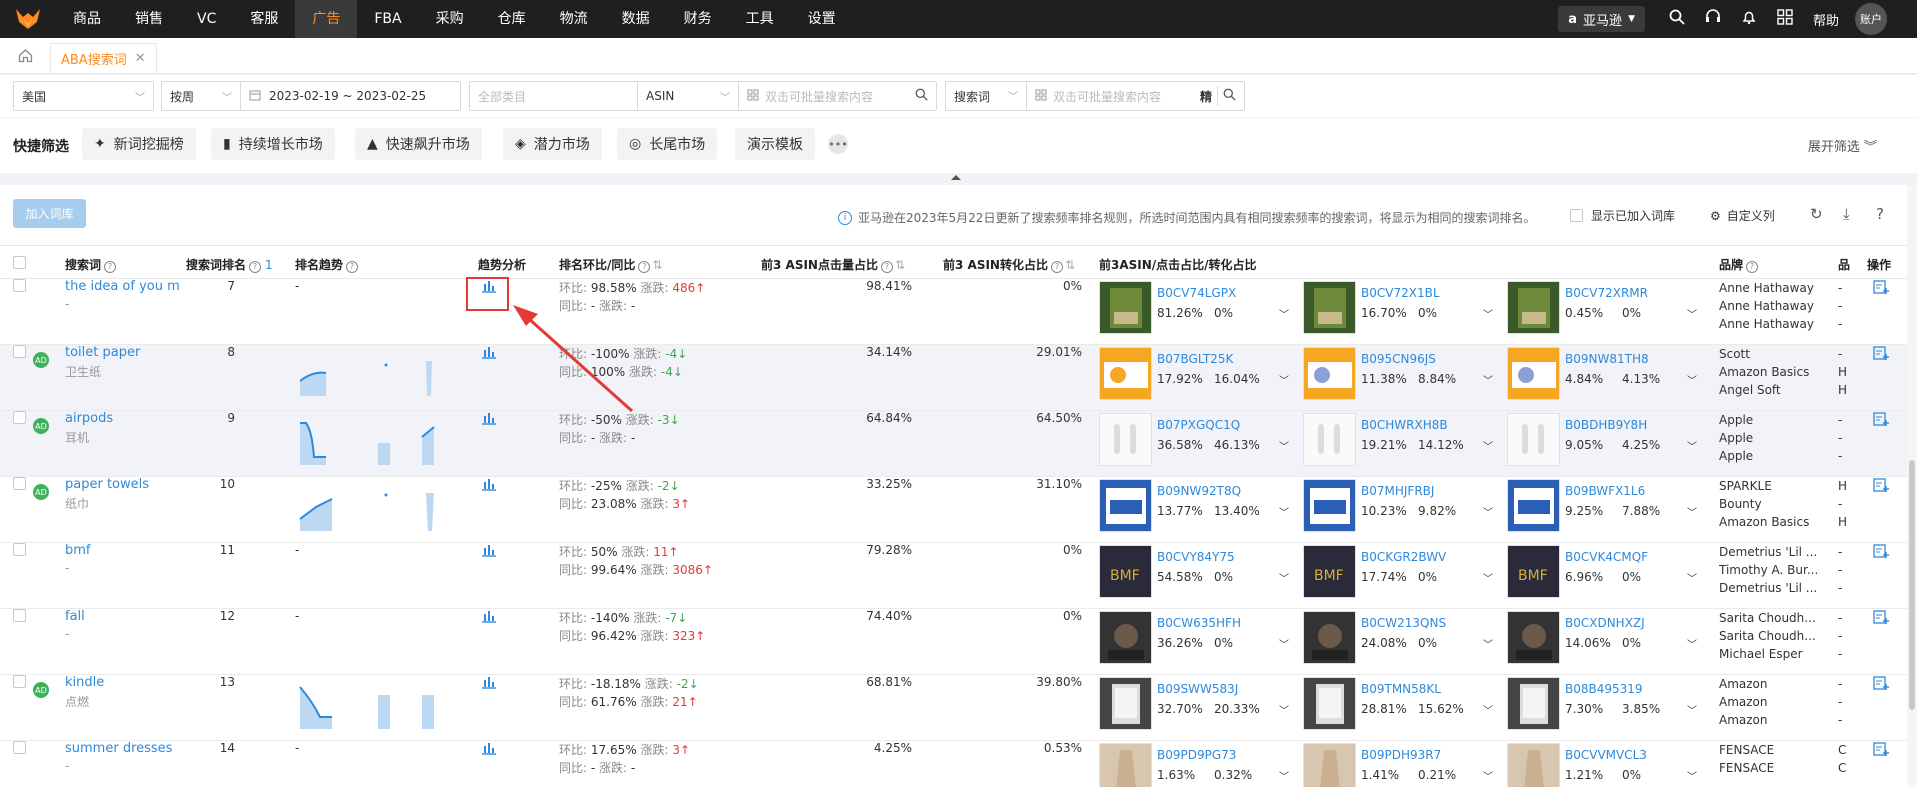 The width and height of the screenshot is (1917, 787). I want to click on nav-item-2: VC, so click(206, 19).